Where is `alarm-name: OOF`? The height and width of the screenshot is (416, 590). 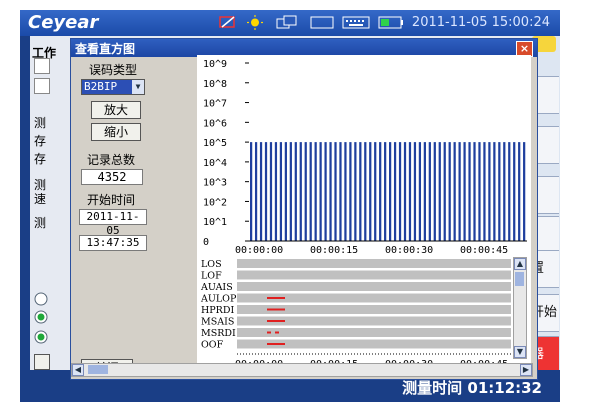 alarm-name: OOF is located at coordinates (212, 345).